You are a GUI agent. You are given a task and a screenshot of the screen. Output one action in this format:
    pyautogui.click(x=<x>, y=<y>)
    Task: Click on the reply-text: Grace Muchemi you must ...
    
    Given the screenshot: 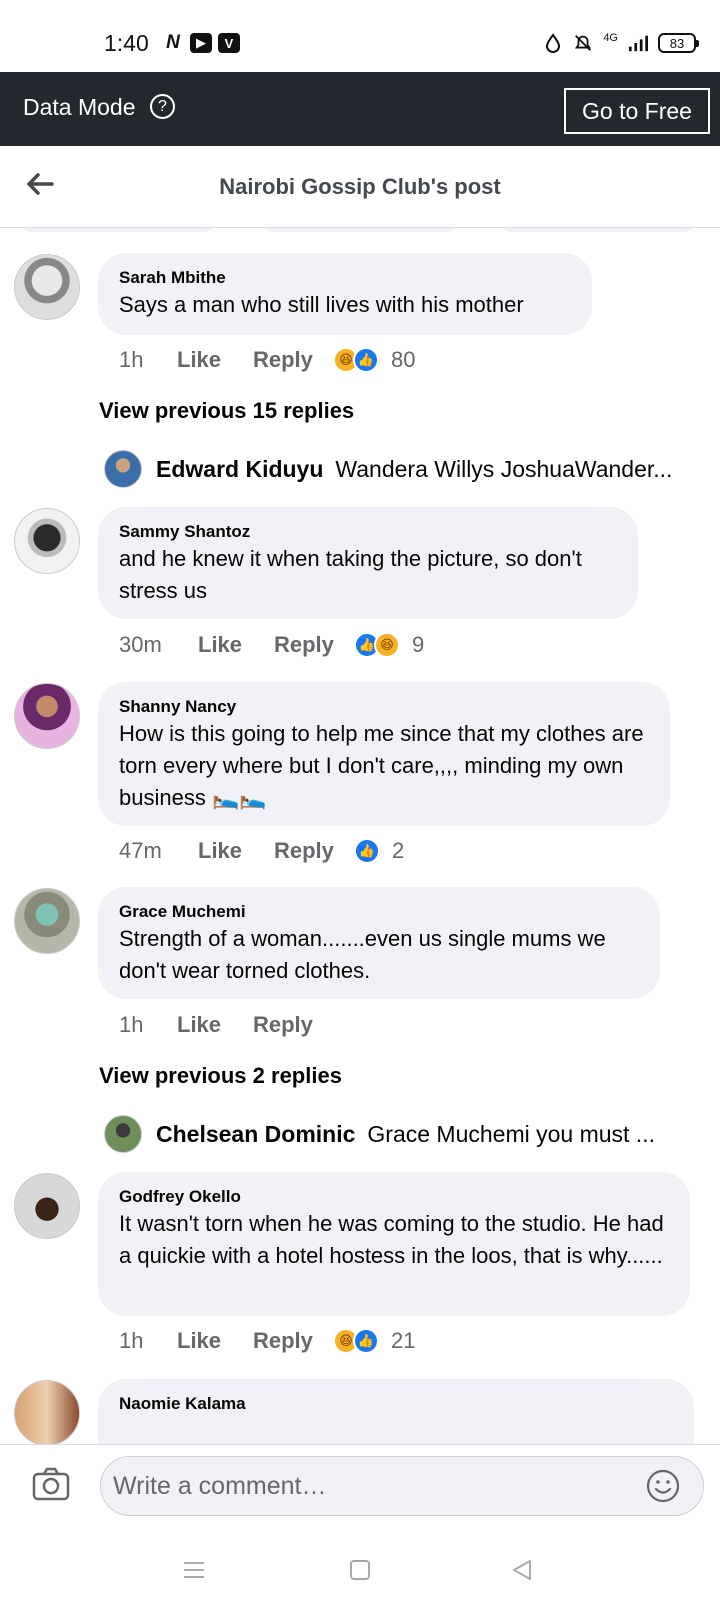 What is the action you would take?
    pyautogui.click(x=511, y=1133)
    